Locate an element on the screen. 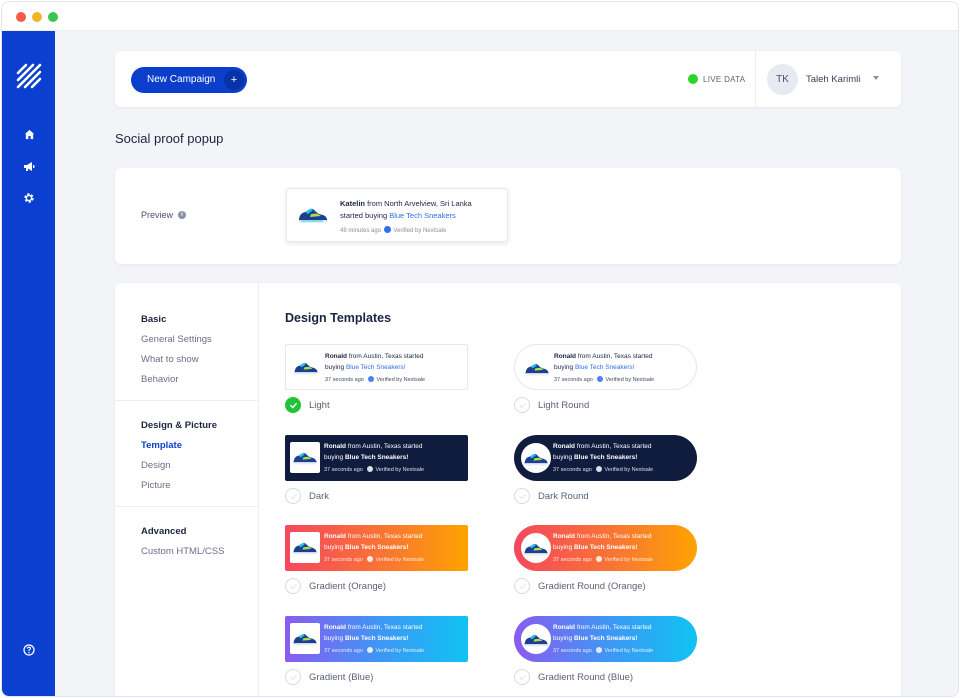 Image resolution: width=960 pixels, height=698 pixels. sidebar-item-help is located at coordinates (29, 650).